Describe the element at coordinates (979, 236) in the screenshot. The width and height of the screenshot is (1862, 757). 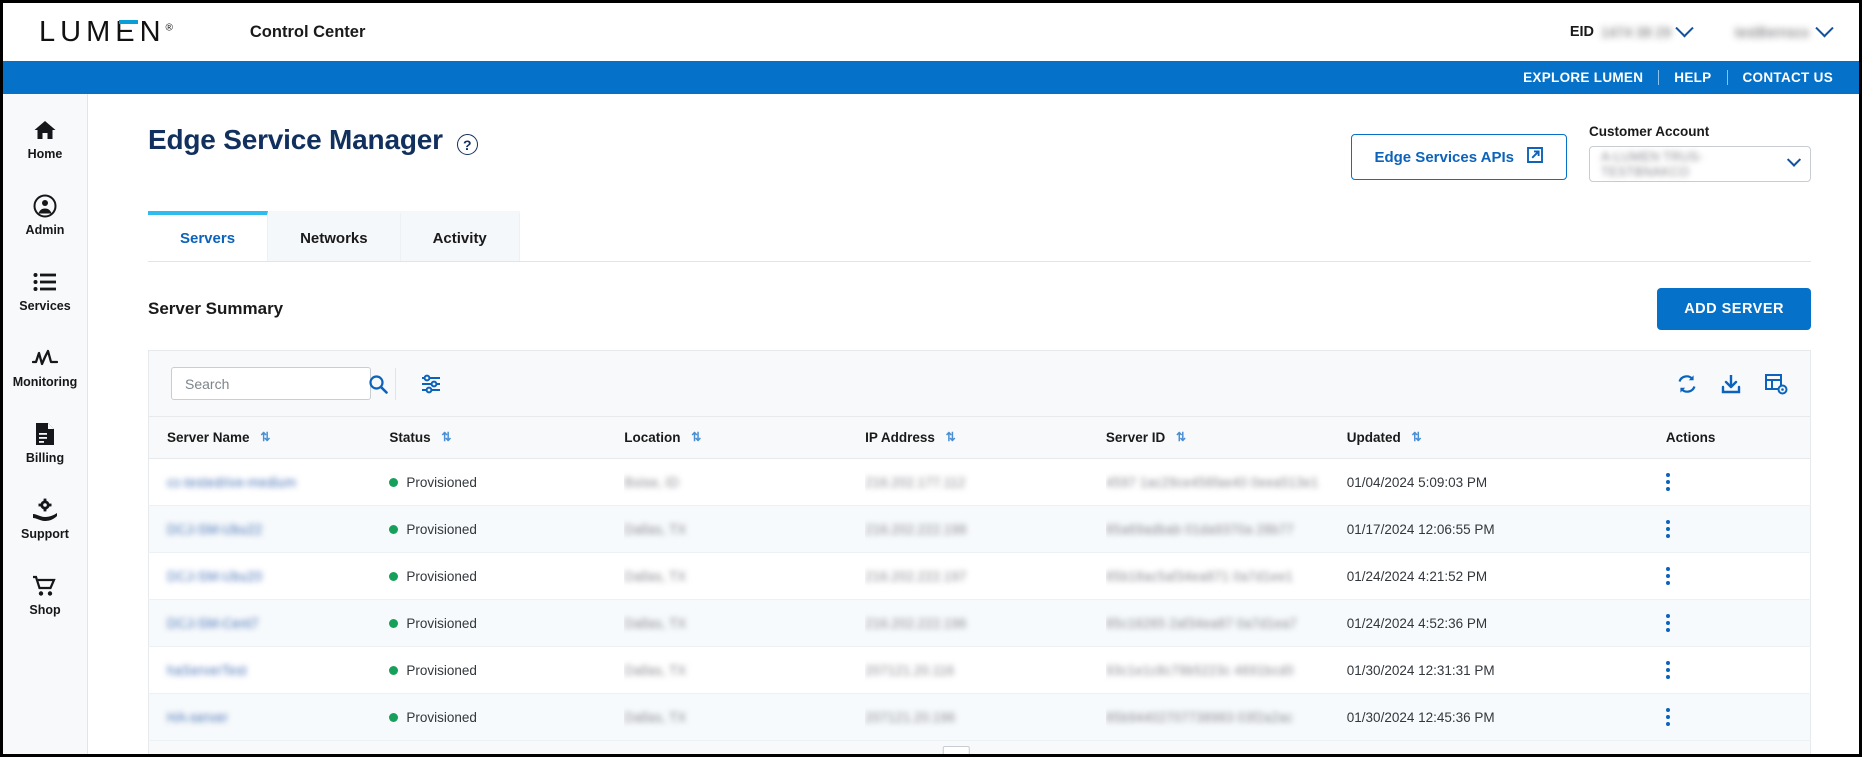
I see `tab-bar: Servers Networks Activity` at that location.